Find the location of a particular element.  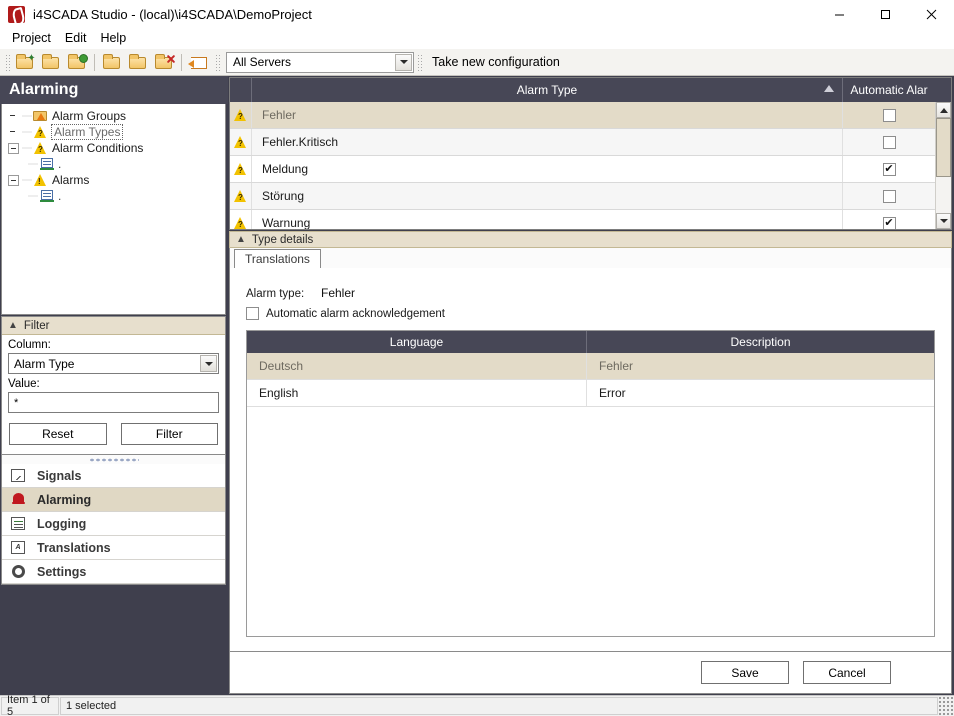

exit-icon is located at coordinates (199, 62).